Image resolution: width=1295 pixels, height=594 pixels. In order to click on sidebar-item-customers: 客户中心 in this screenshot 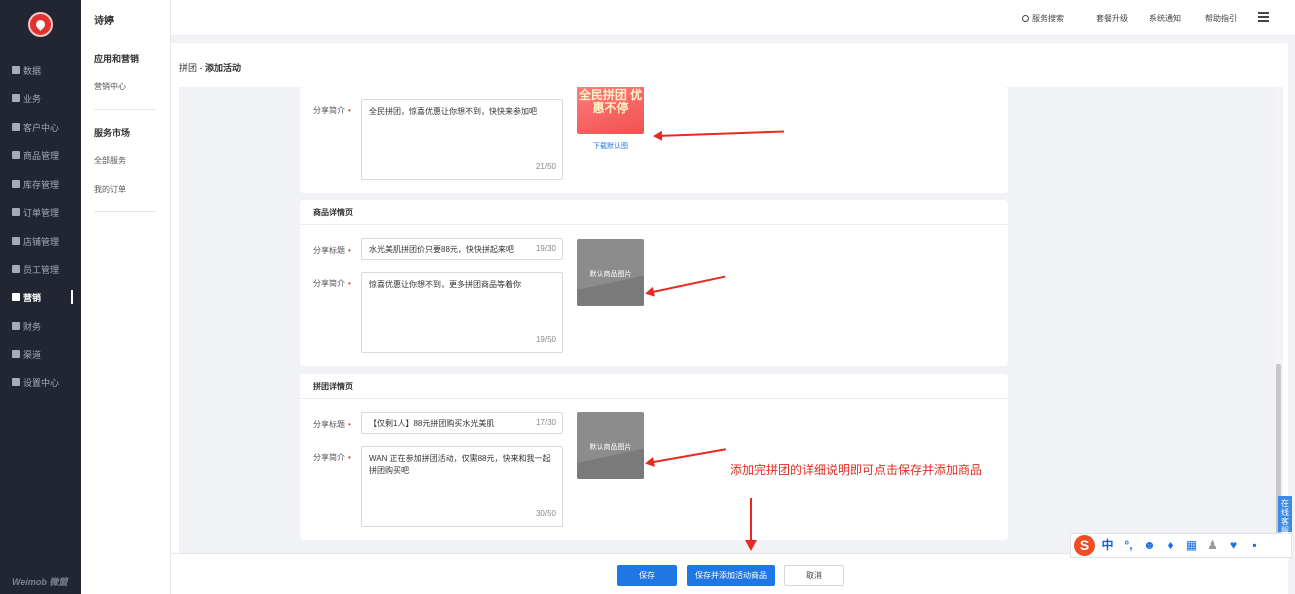, I will do `click(46, 127)`.